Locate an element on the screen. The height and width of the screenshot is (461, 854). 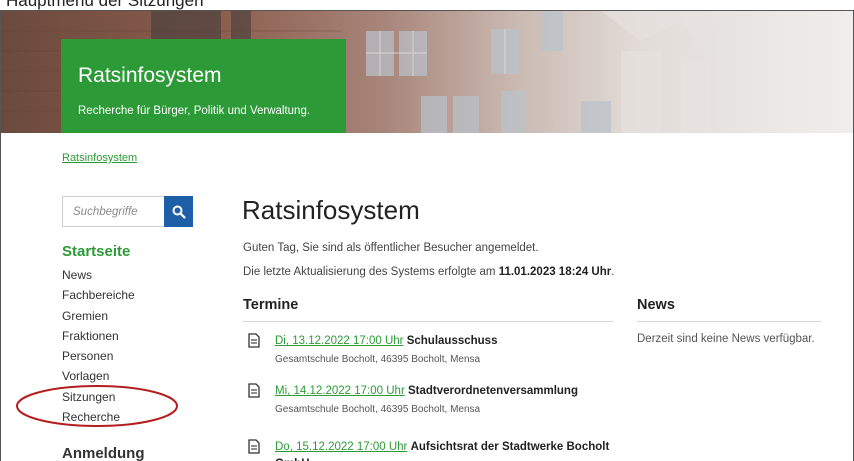
search-box is located at coordinates (127, 211).